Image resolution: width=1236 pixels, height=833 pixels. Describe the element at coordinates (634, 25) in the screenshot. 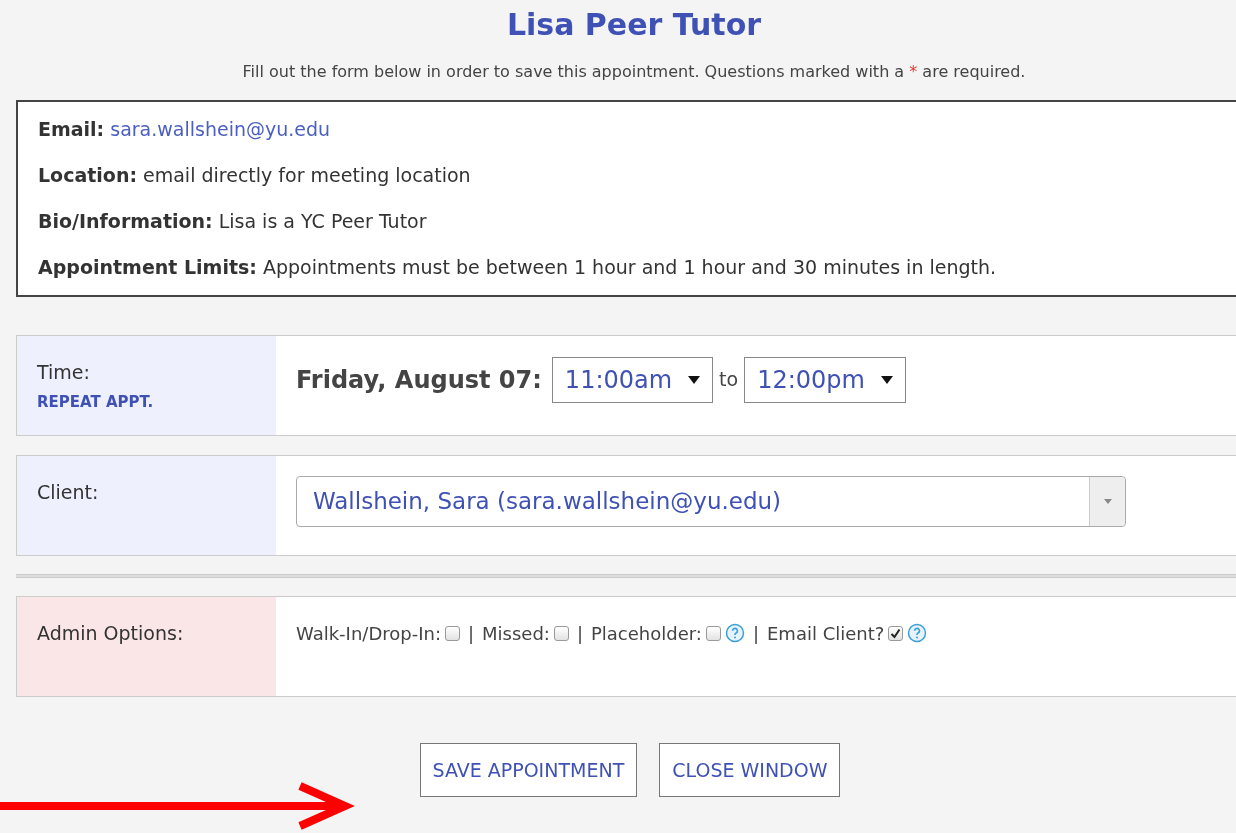

I see `page-title: Lisa Peer Tutor` at that location.